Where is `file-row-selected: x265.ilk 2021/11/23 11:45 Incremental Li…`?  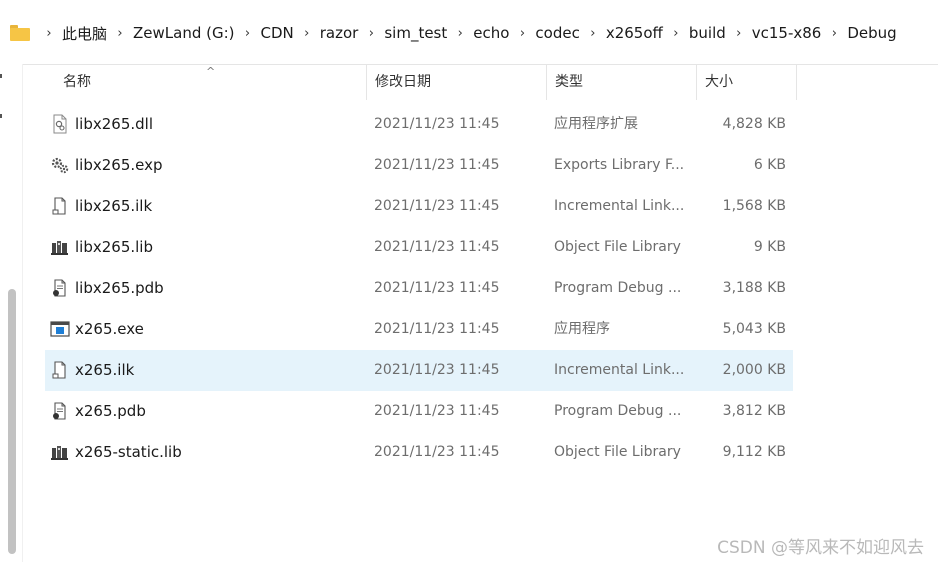 file-row-selected: x265.ilk 2021/11/23 11:45 Incremental Li… is located at coordinates (419, 370).